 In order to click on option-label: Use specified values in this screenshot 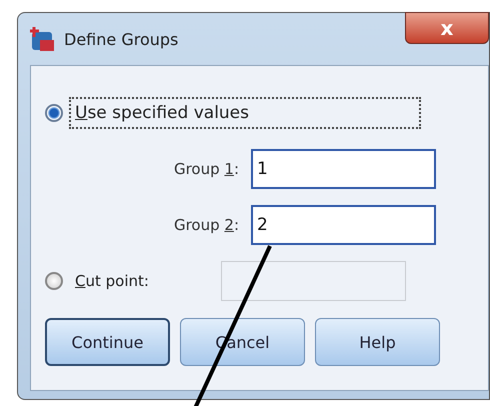, I will do `click(245, 113)`.